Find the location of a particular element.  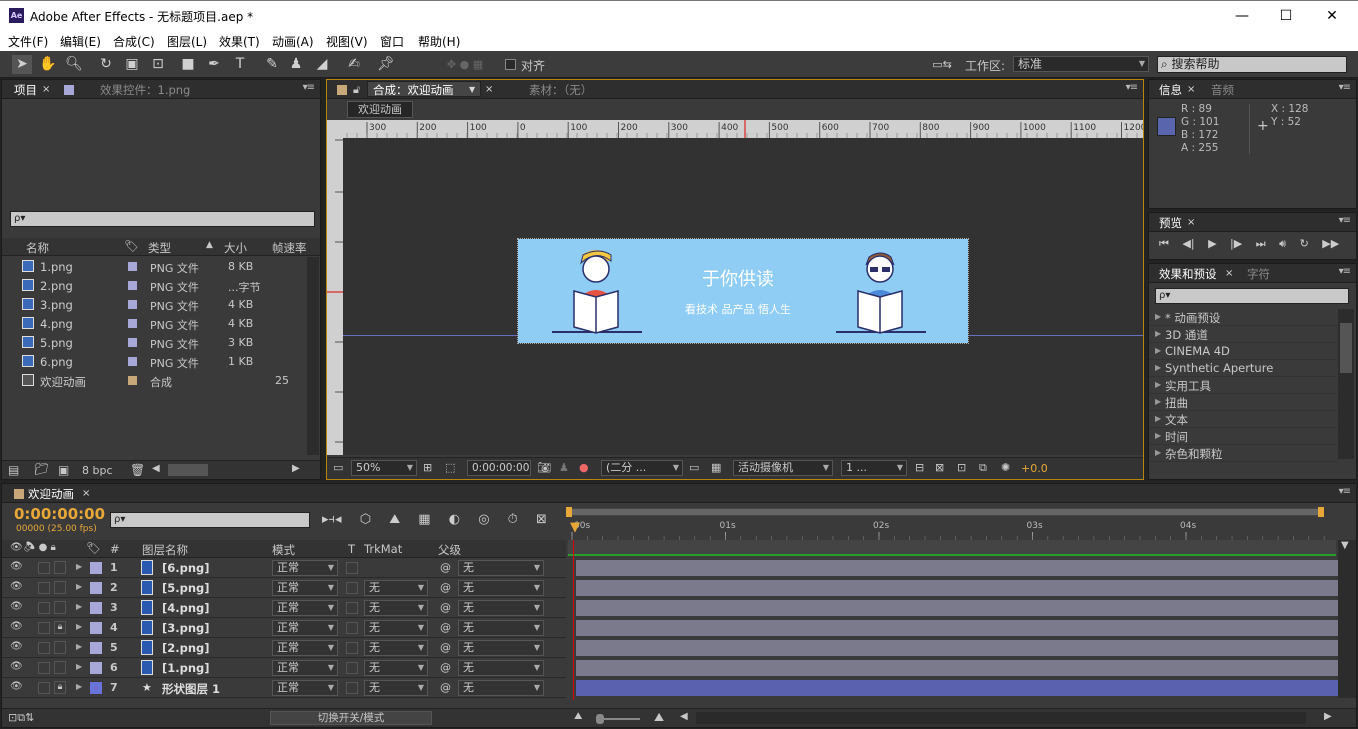

tab-effect-controls: 效果控件：1.png is located at coordinates (145, 90).